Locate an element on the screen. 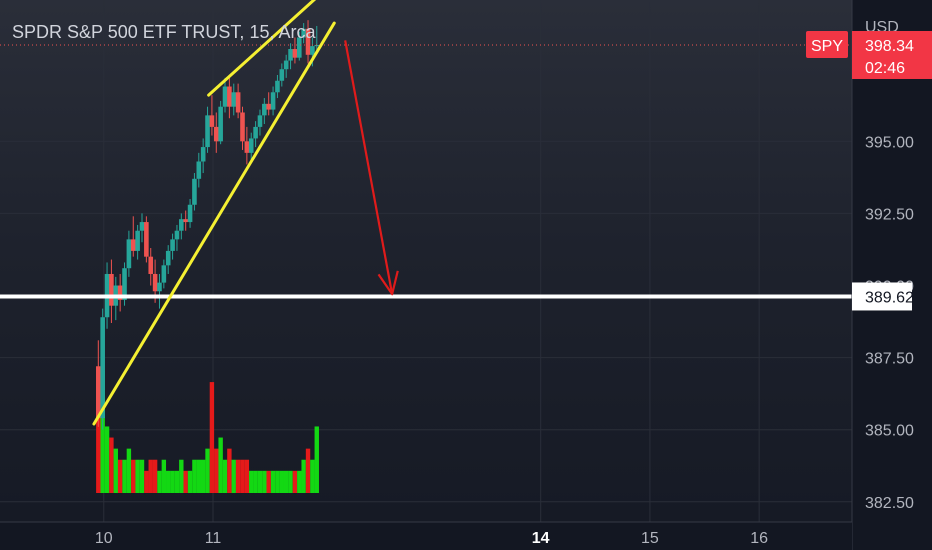 This screenshot has height=550, width=932. chart-title: SPDR S&P 500 ETF TRUST, 15, Arca is located at coordinates (164, 32).